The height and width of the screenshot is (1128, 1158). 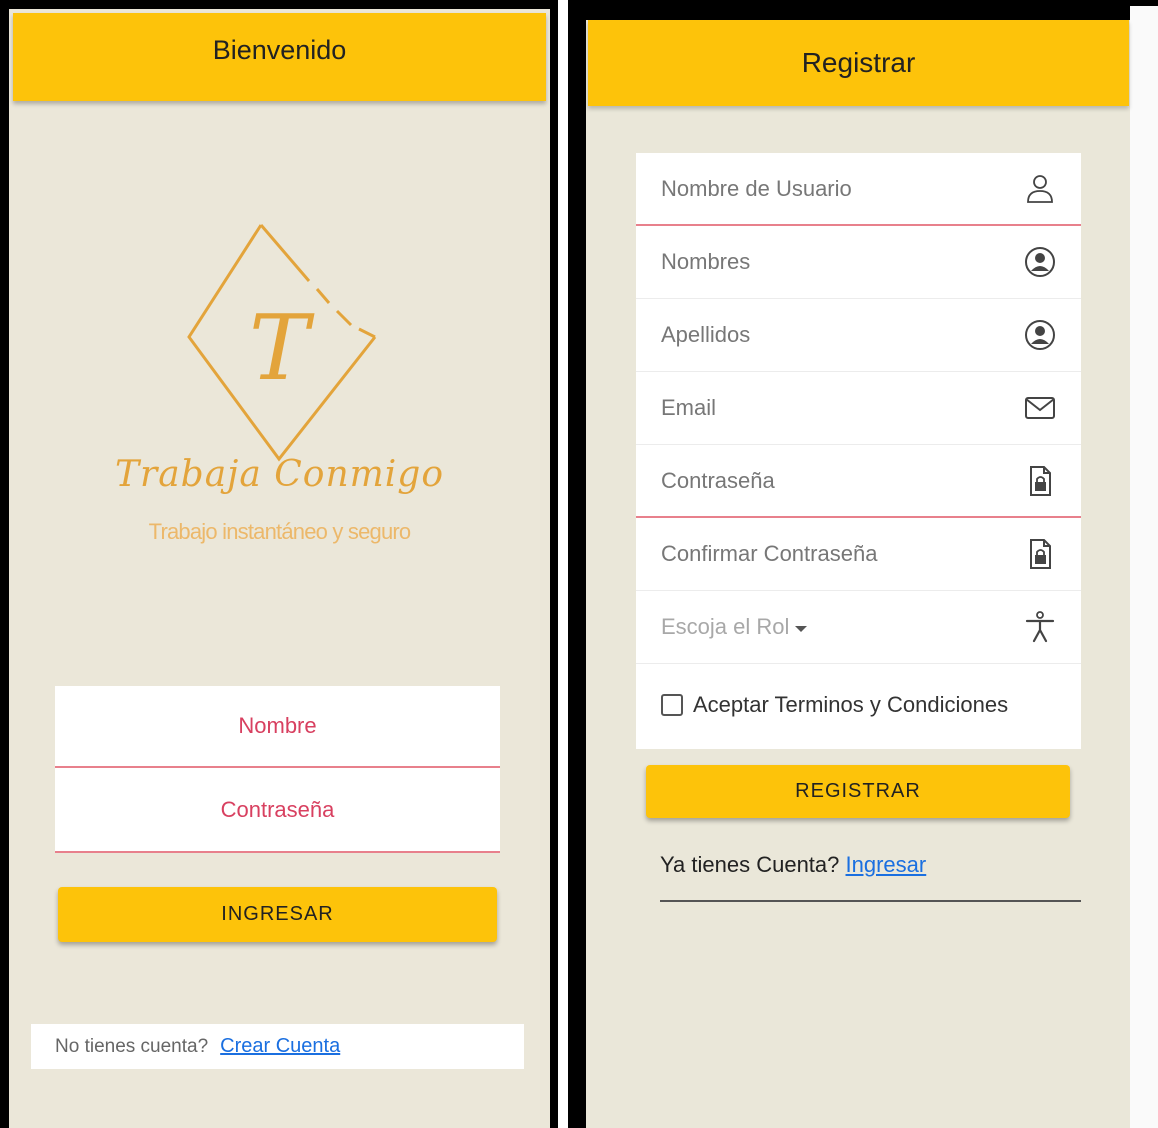 I want to click on logo-letter: T, so click(x=282, y=348).